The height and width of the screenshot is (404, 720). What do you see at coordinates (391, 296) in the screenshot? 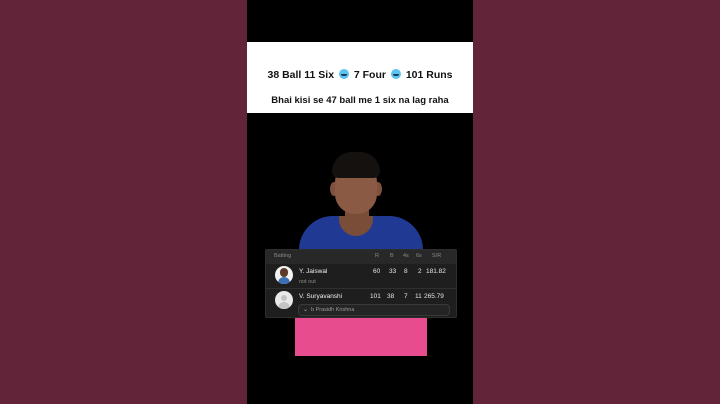
I see `batter-balls: 38` at bounding box center [391, 296].